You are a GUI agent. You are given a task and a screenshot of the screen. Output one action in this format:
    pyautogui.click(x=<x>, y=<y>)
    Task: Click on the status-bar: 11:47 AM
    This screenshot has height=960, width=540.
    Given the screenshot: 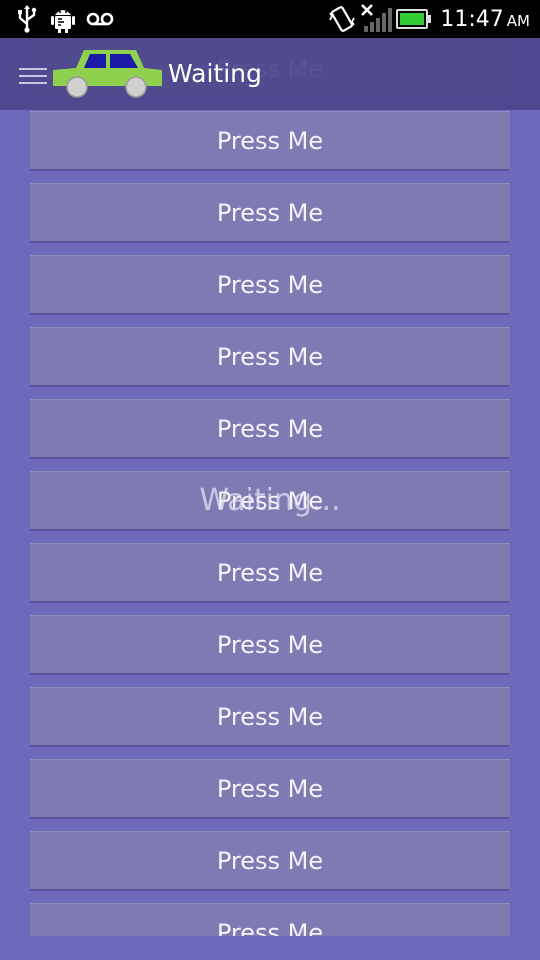 What is the action you would take?
    pyautogui.click(x=270, y=19)
    